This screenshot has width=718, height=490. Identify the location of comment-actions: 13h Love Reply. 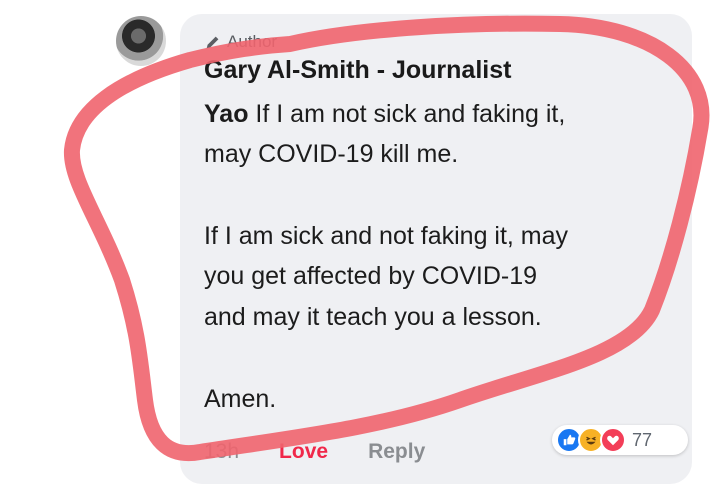
(314, 452).